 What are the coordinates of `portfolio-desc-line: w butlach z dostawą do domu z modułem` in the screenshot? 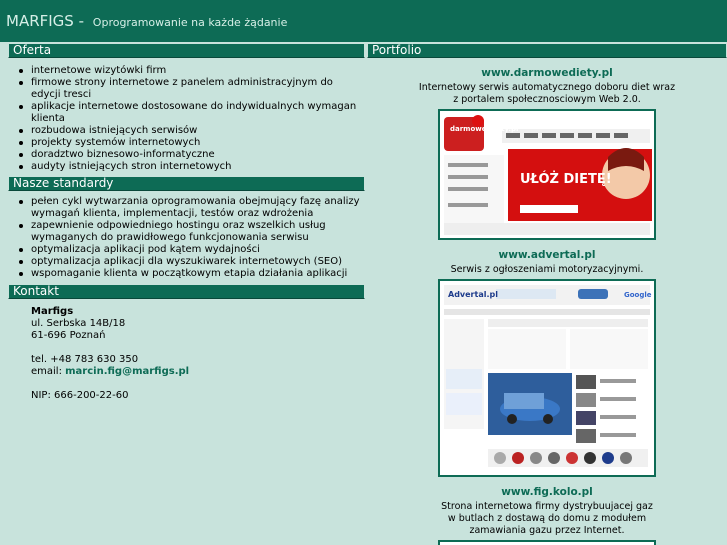 It's located at (547, 518).